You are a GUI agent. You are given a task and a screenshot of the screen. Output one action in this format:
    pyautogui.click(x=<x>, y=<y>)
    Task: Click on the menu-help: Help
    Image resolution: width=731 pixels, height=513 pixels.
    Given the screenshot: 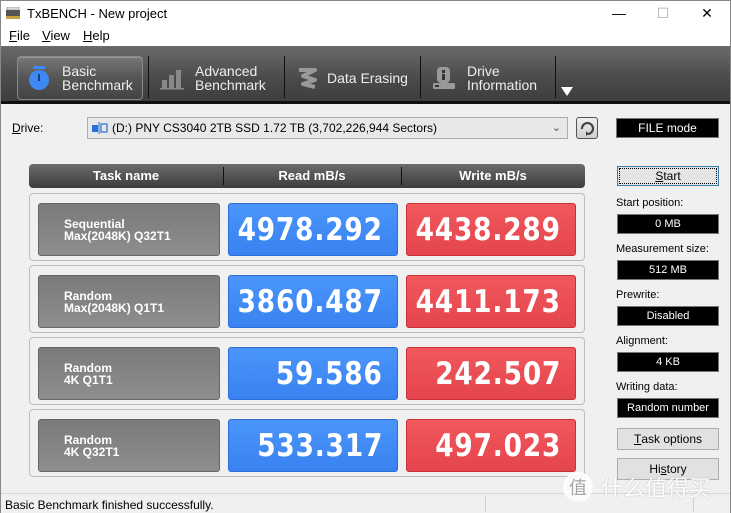 What is the action you would take?
    pyautogui.click(x=96, y=35)
    